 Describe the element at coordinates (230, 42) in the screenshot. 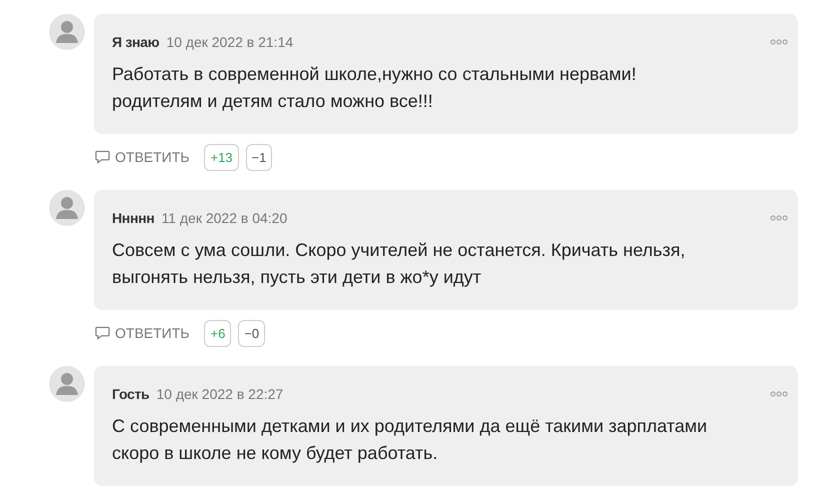

I see `comment-date: 10 дек 2022 в 21:14` at that location.